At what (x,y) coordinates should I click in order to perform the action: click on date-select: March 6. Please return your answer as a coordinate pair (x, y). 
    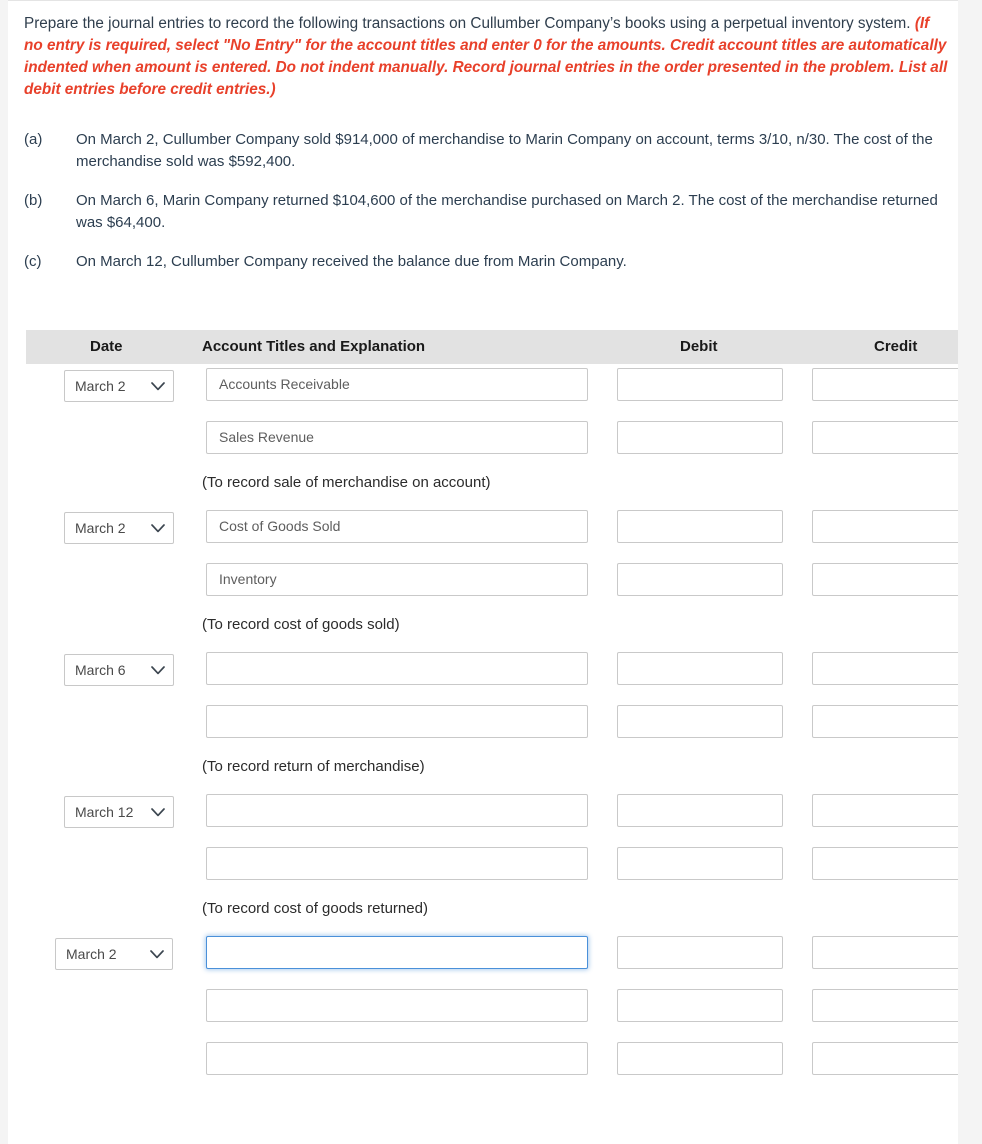
    Looking at the image, I should click on (119, 670).